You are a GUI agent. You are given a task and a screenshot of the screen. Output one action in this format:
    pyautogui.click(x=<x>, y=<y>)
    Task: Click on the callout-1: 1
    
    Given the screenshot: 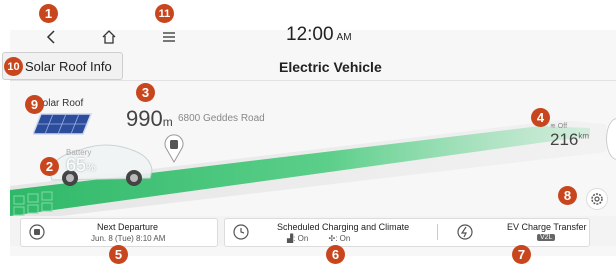 What is the action you would take?
    pyautogui.click(x=48, y=13)
    